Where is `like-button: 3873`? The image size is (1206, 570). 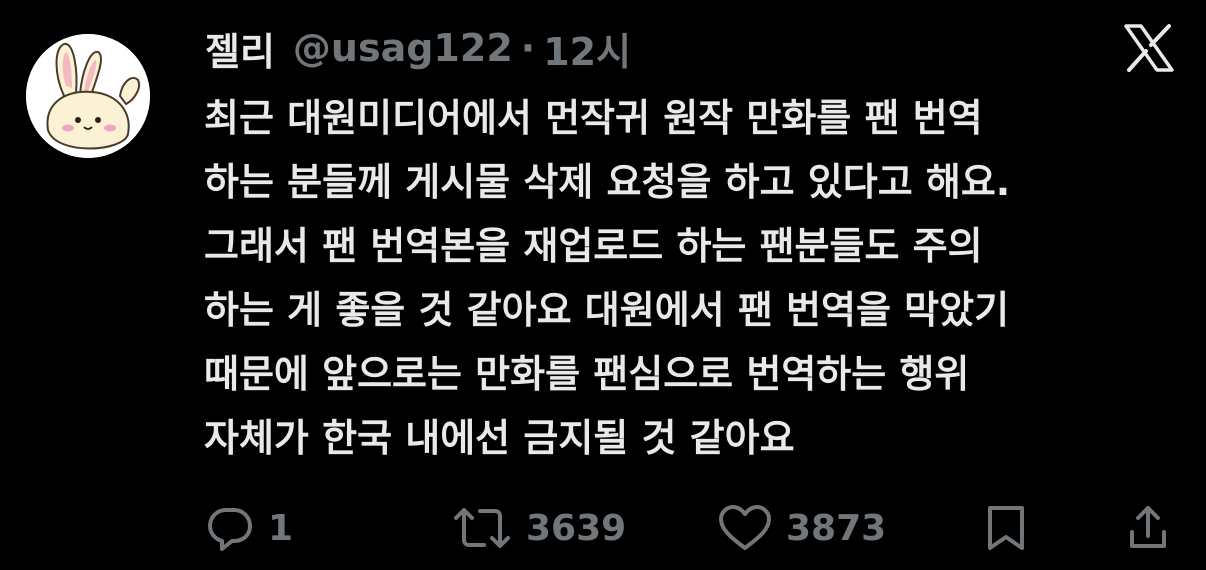
like-button: 3873 is located at coordinates (802, 528).